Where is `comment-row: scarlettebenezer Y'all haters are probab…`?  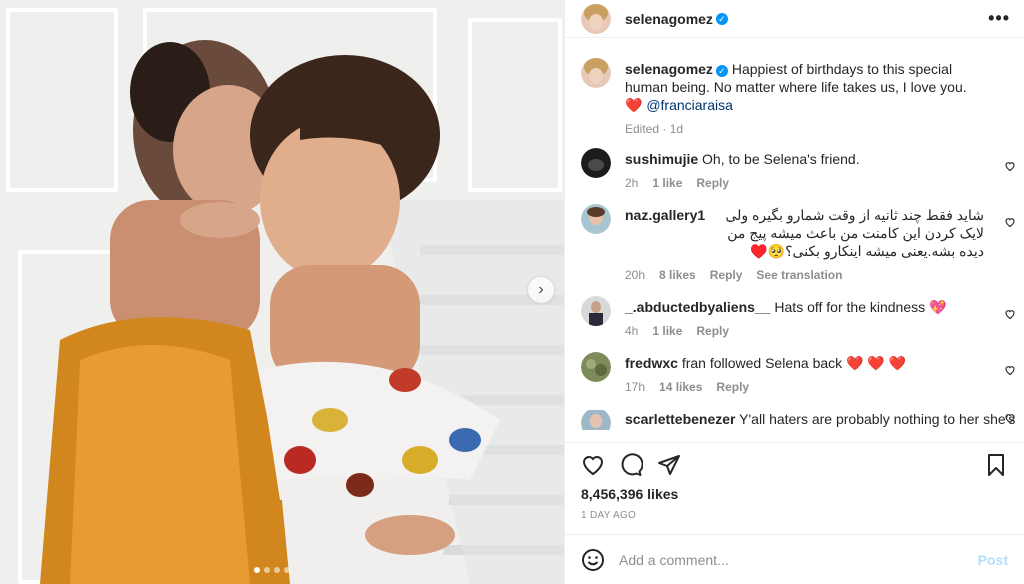
comment-row: scarlettebenezer Y'all haters are probab… is located at coordinates (802, 420).